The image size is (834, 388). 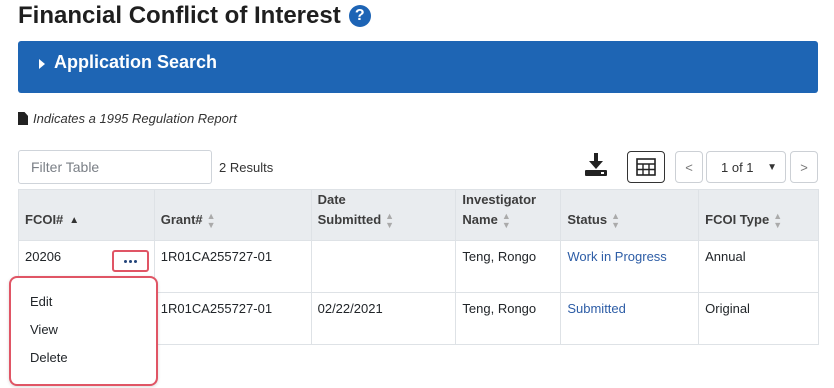 What do you see at coordinates (136, 62) in the screenshot?
I see `application-search-label: Application Search` at bounding box center [136, 62].